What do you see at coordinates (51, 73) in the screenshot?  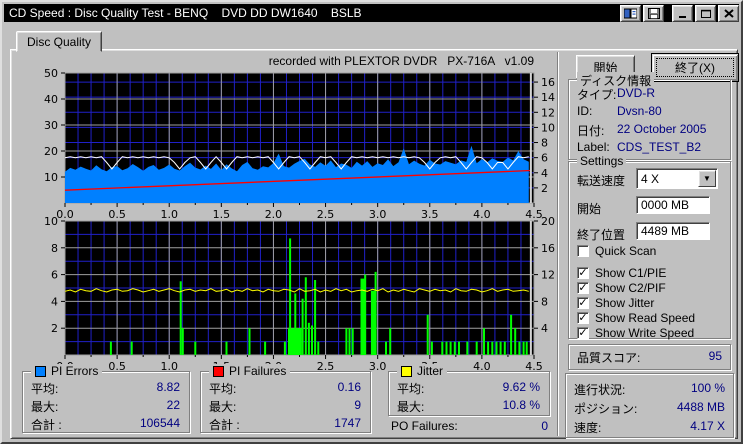 I see `svg-text: 50` at bounding box center [51, 73].